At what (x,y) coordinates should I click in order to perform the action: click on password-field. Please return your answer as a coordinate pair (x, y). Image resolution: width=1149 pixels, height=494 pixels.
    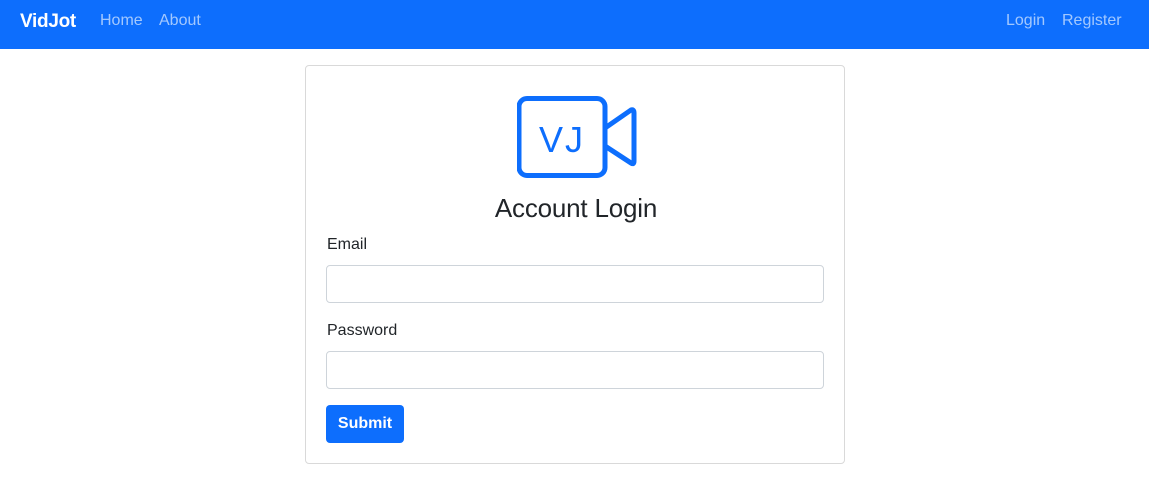
    Looking at the image, I should click on (575, 370).